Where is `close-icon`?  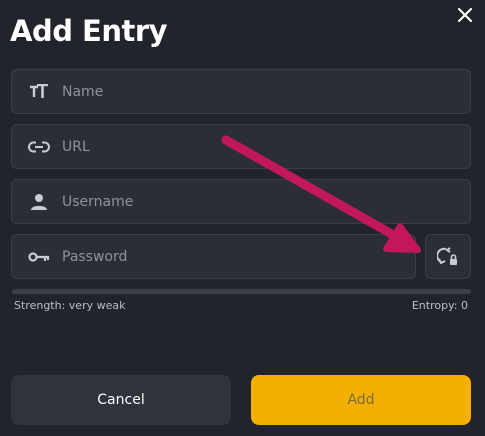
close-icon is located at coordinates (465, 15).